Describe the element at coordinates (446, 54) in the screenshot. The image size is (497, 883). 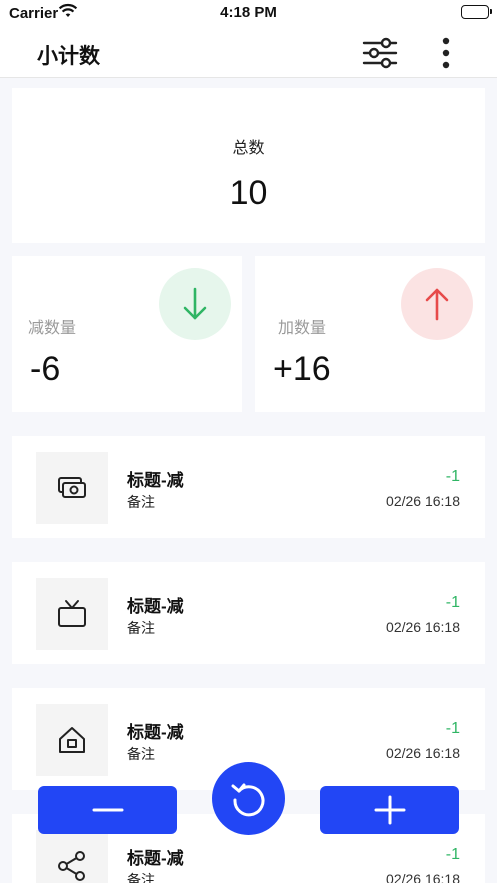
I see `more-vertical-icon` at that location.